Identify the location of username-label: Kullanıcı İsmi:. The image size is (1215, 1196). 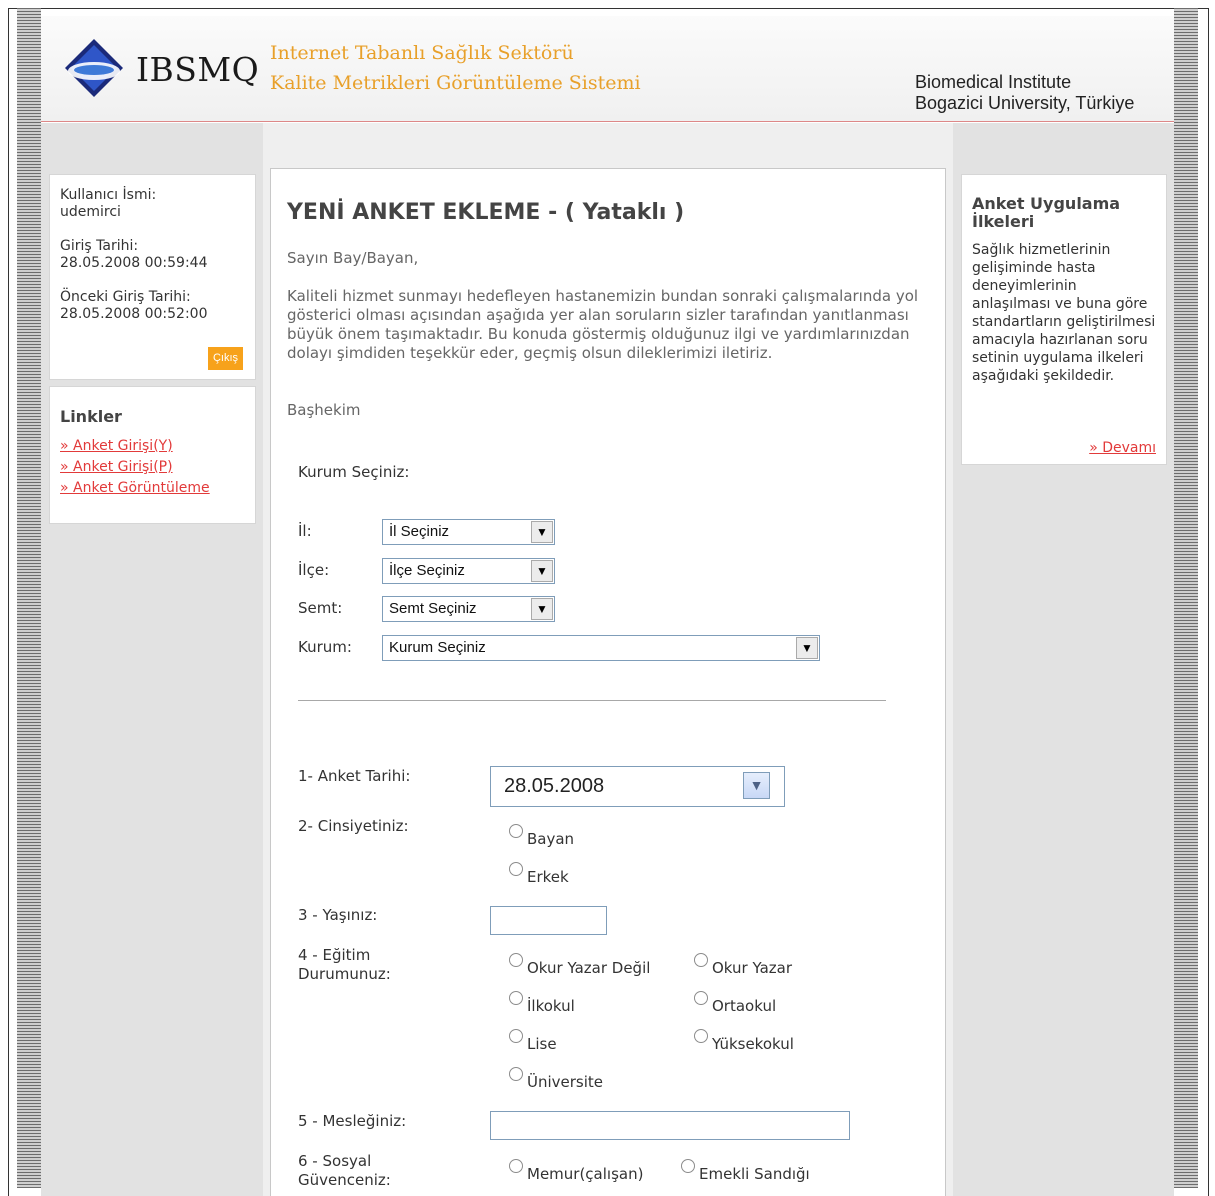
(108, 195).